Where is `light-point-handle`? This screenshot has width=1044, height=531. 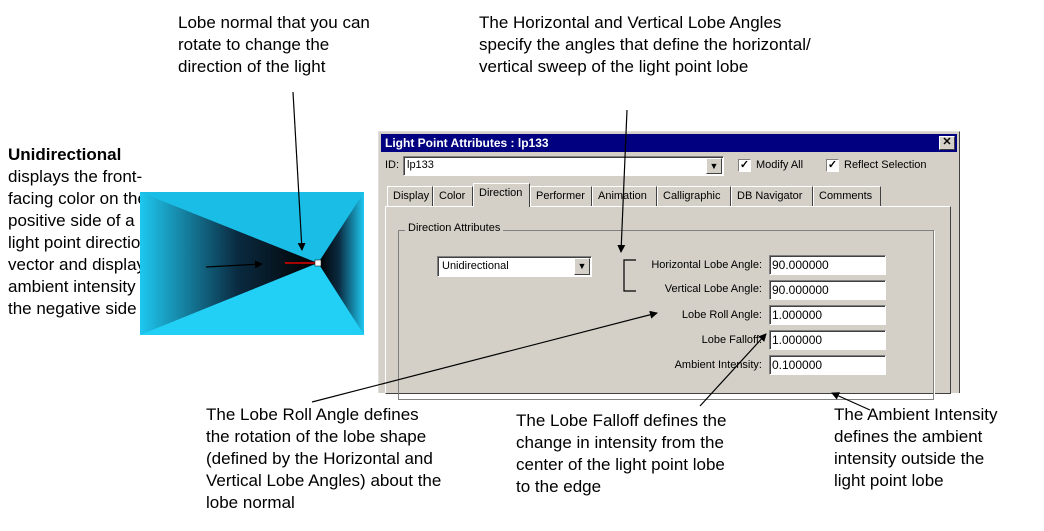
light-point-handle is located at coordinates (318, 263).